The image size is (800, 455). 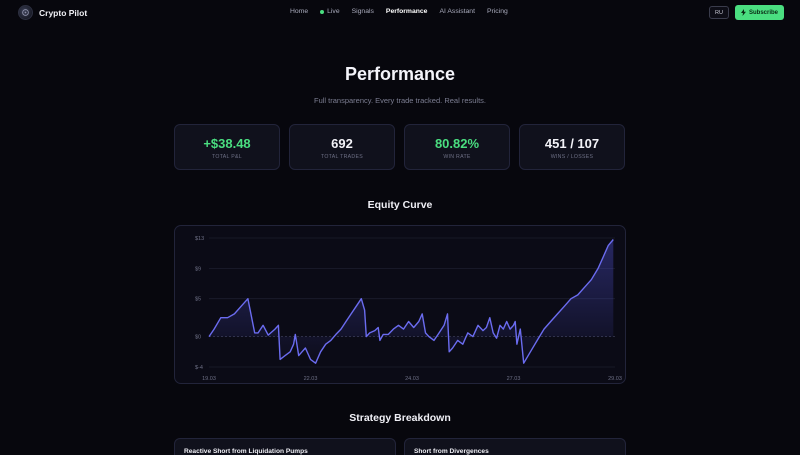 I want to click on y-tick-label: $-4, so click(x=199, y=368).